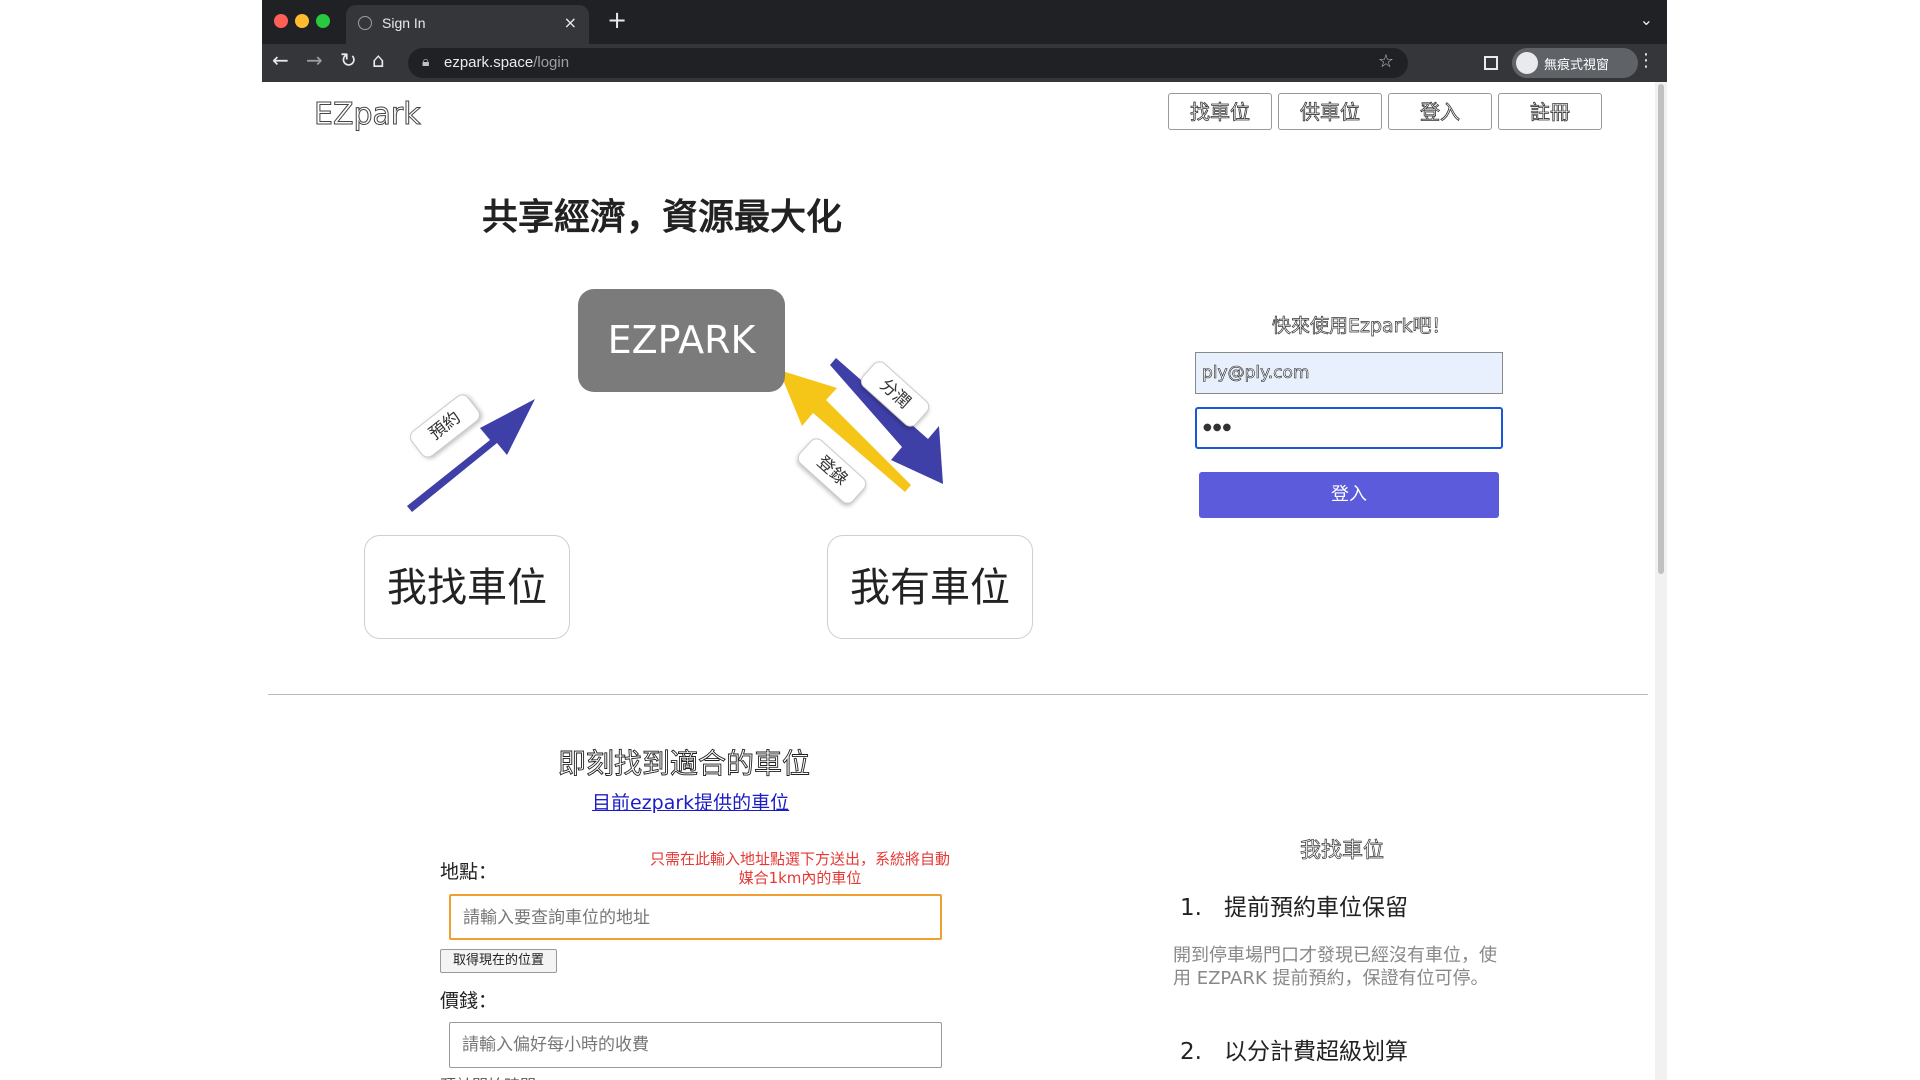 The width and height of the screenshot is (1920, 1080). I want to click on section-divider, so click(958, 694).